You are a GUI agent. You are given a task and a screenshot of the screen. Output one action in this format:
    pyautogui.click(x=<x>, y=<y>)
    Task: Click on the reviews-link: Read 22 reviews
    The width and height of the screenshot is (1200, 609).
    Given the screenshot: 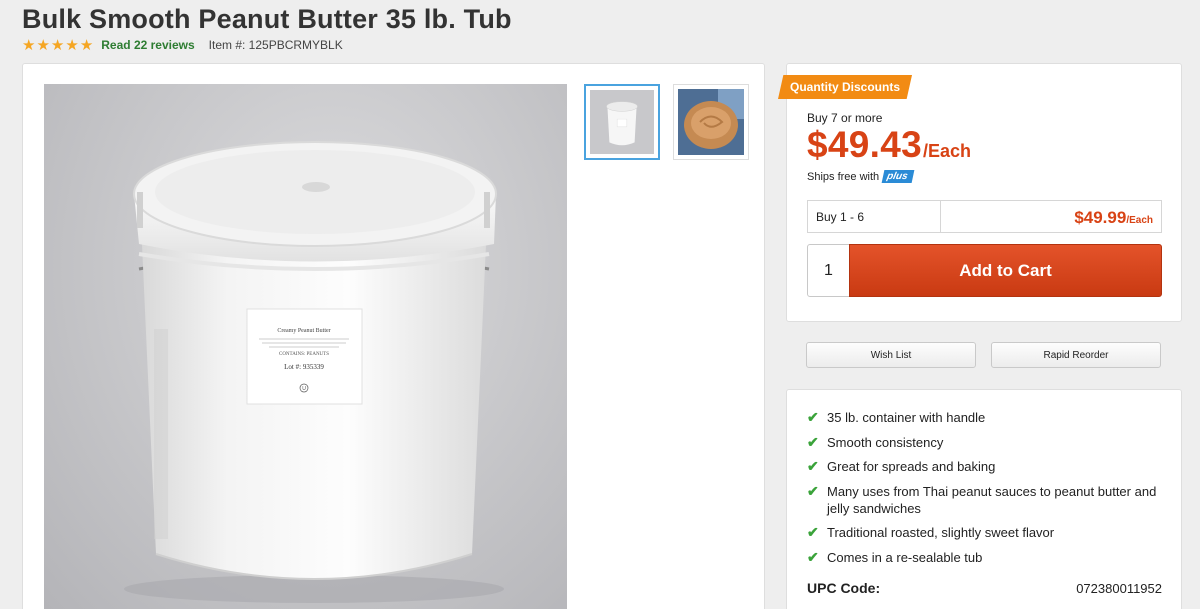 What is the action you would take?
    pyautogui.click(x=147, y=45)
    